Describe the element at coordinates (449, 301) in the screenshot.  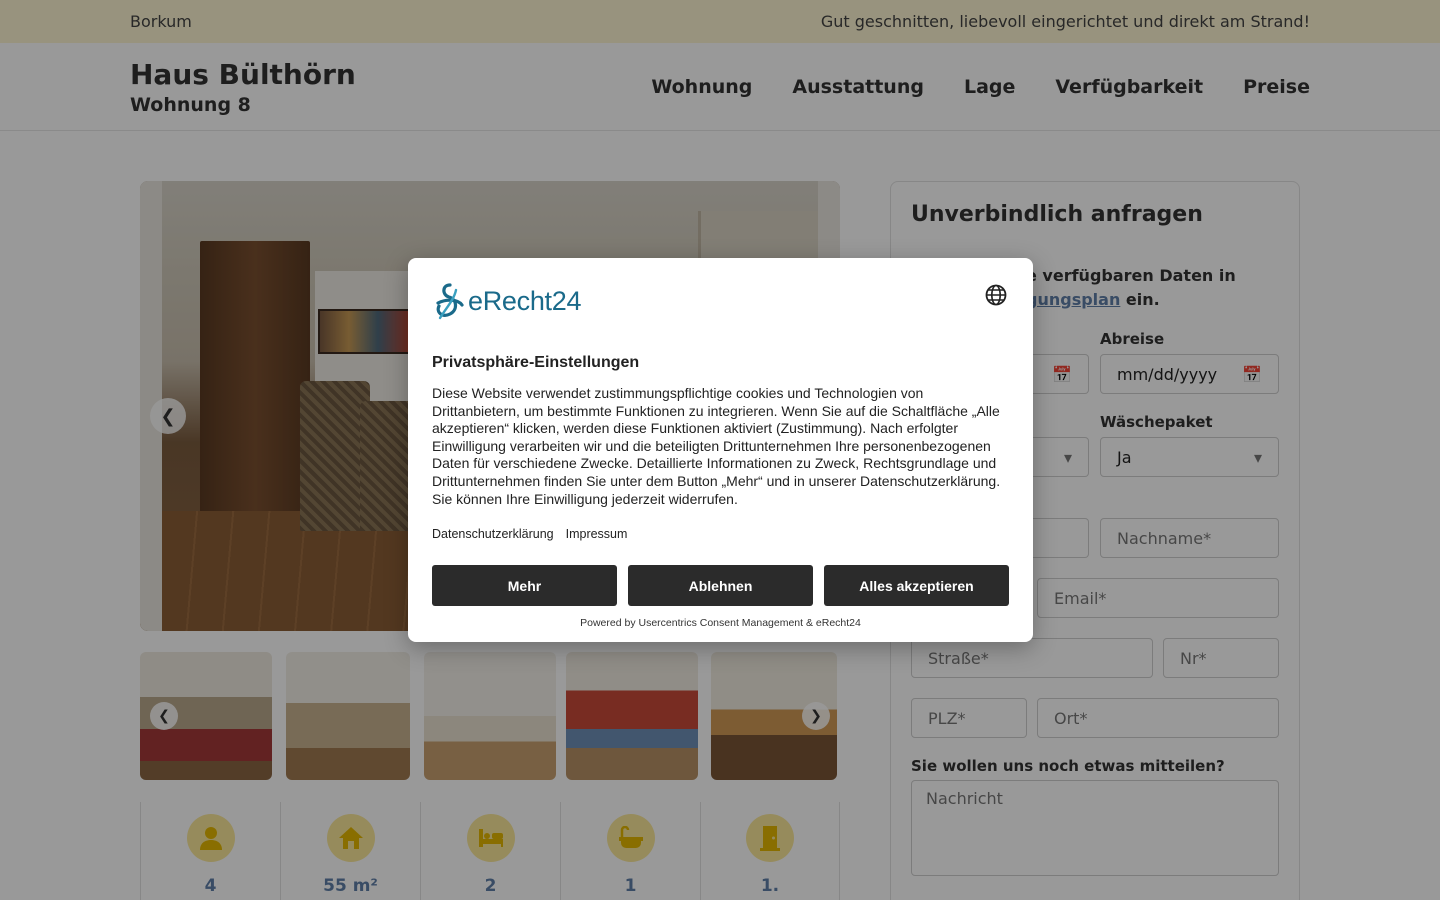
I see `erecht24-logo-mark` at that location.